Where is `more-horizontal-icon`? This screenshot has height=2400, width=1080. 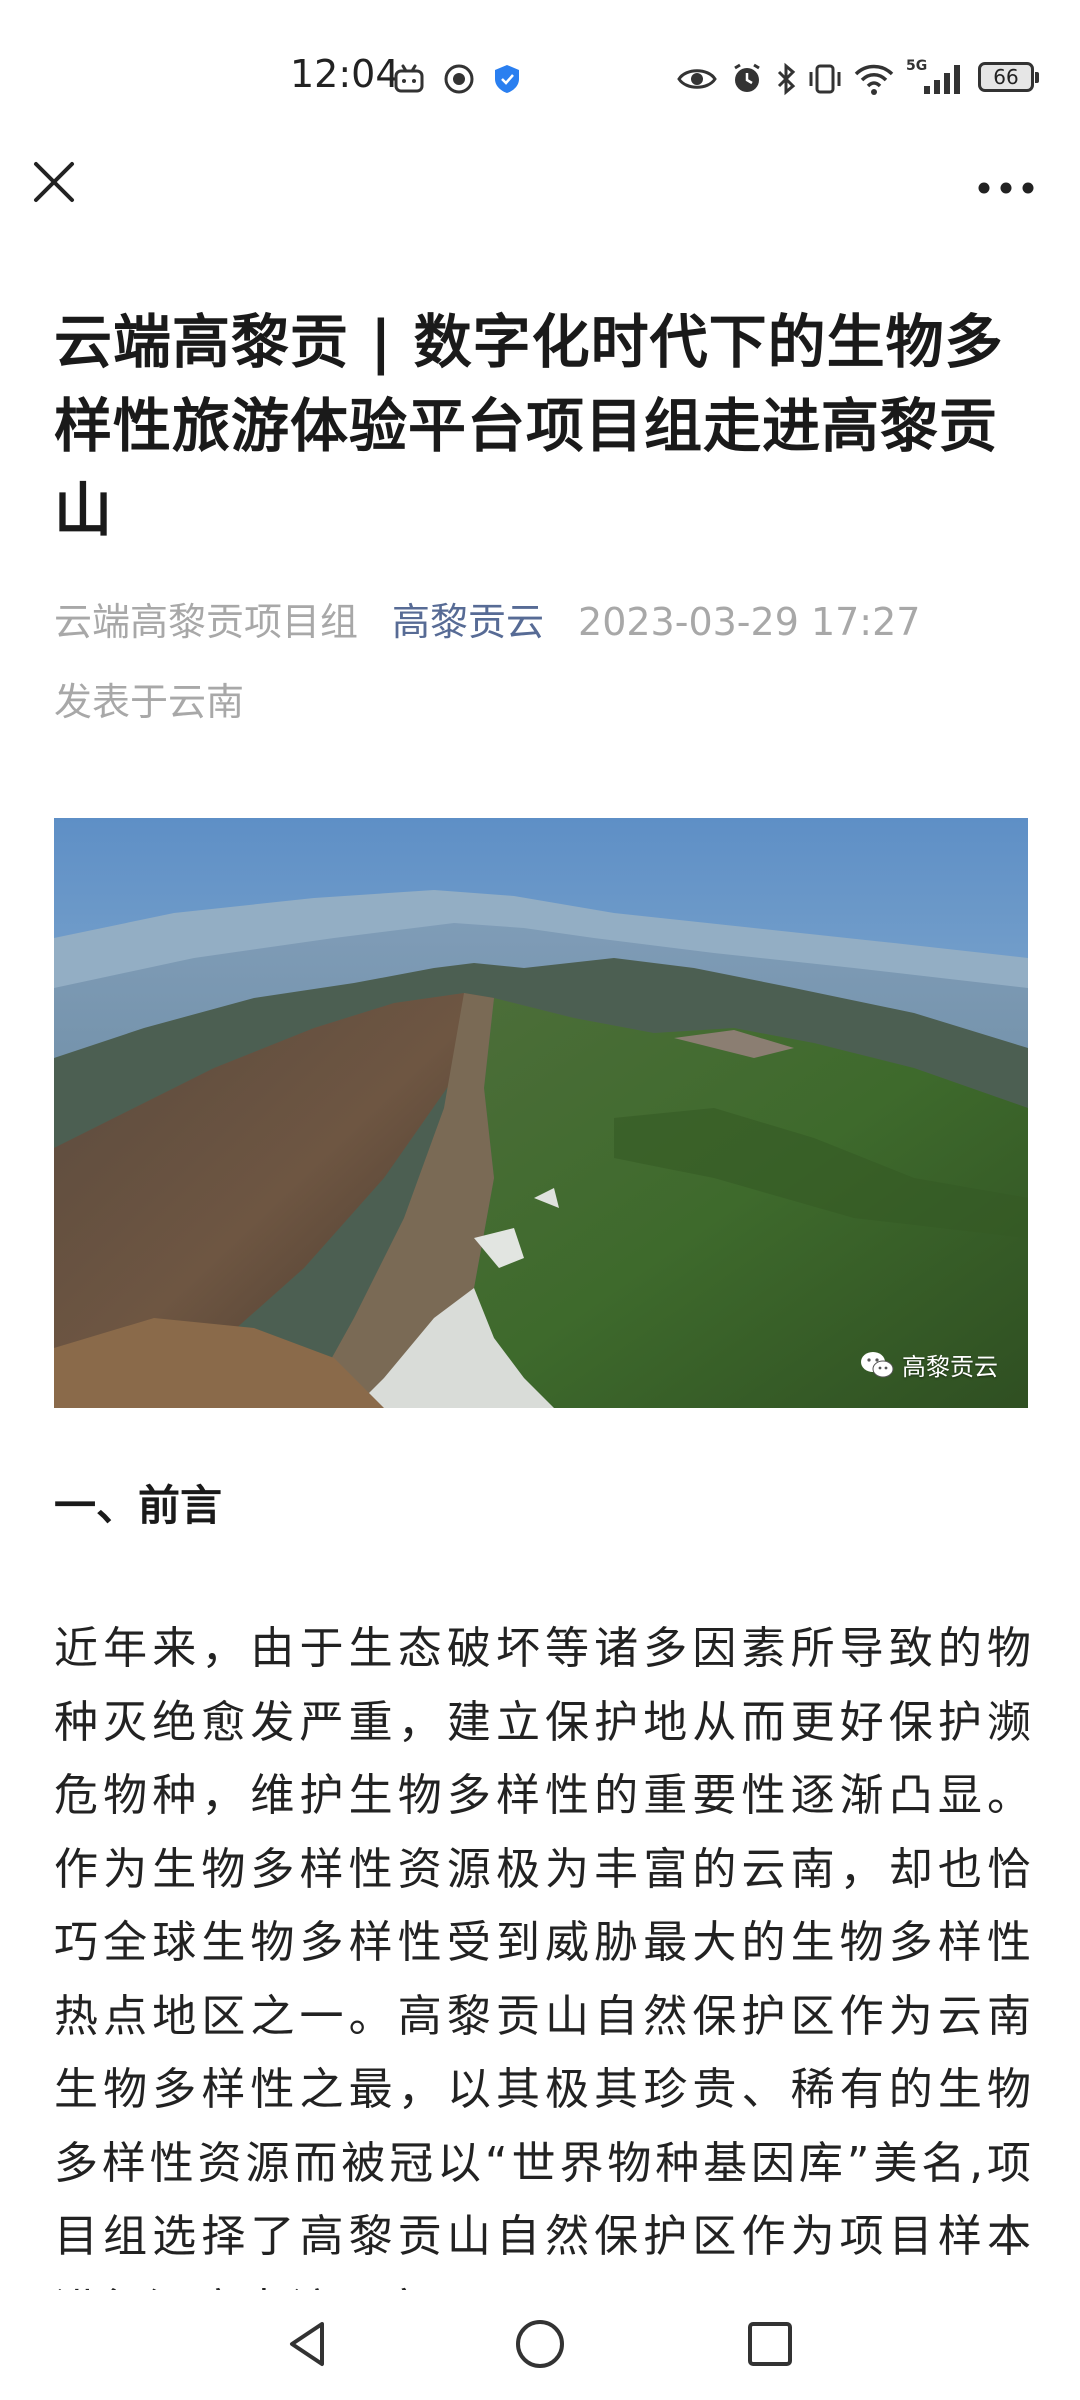
more-horizontal-icon is located at coordinates (1006, 188).